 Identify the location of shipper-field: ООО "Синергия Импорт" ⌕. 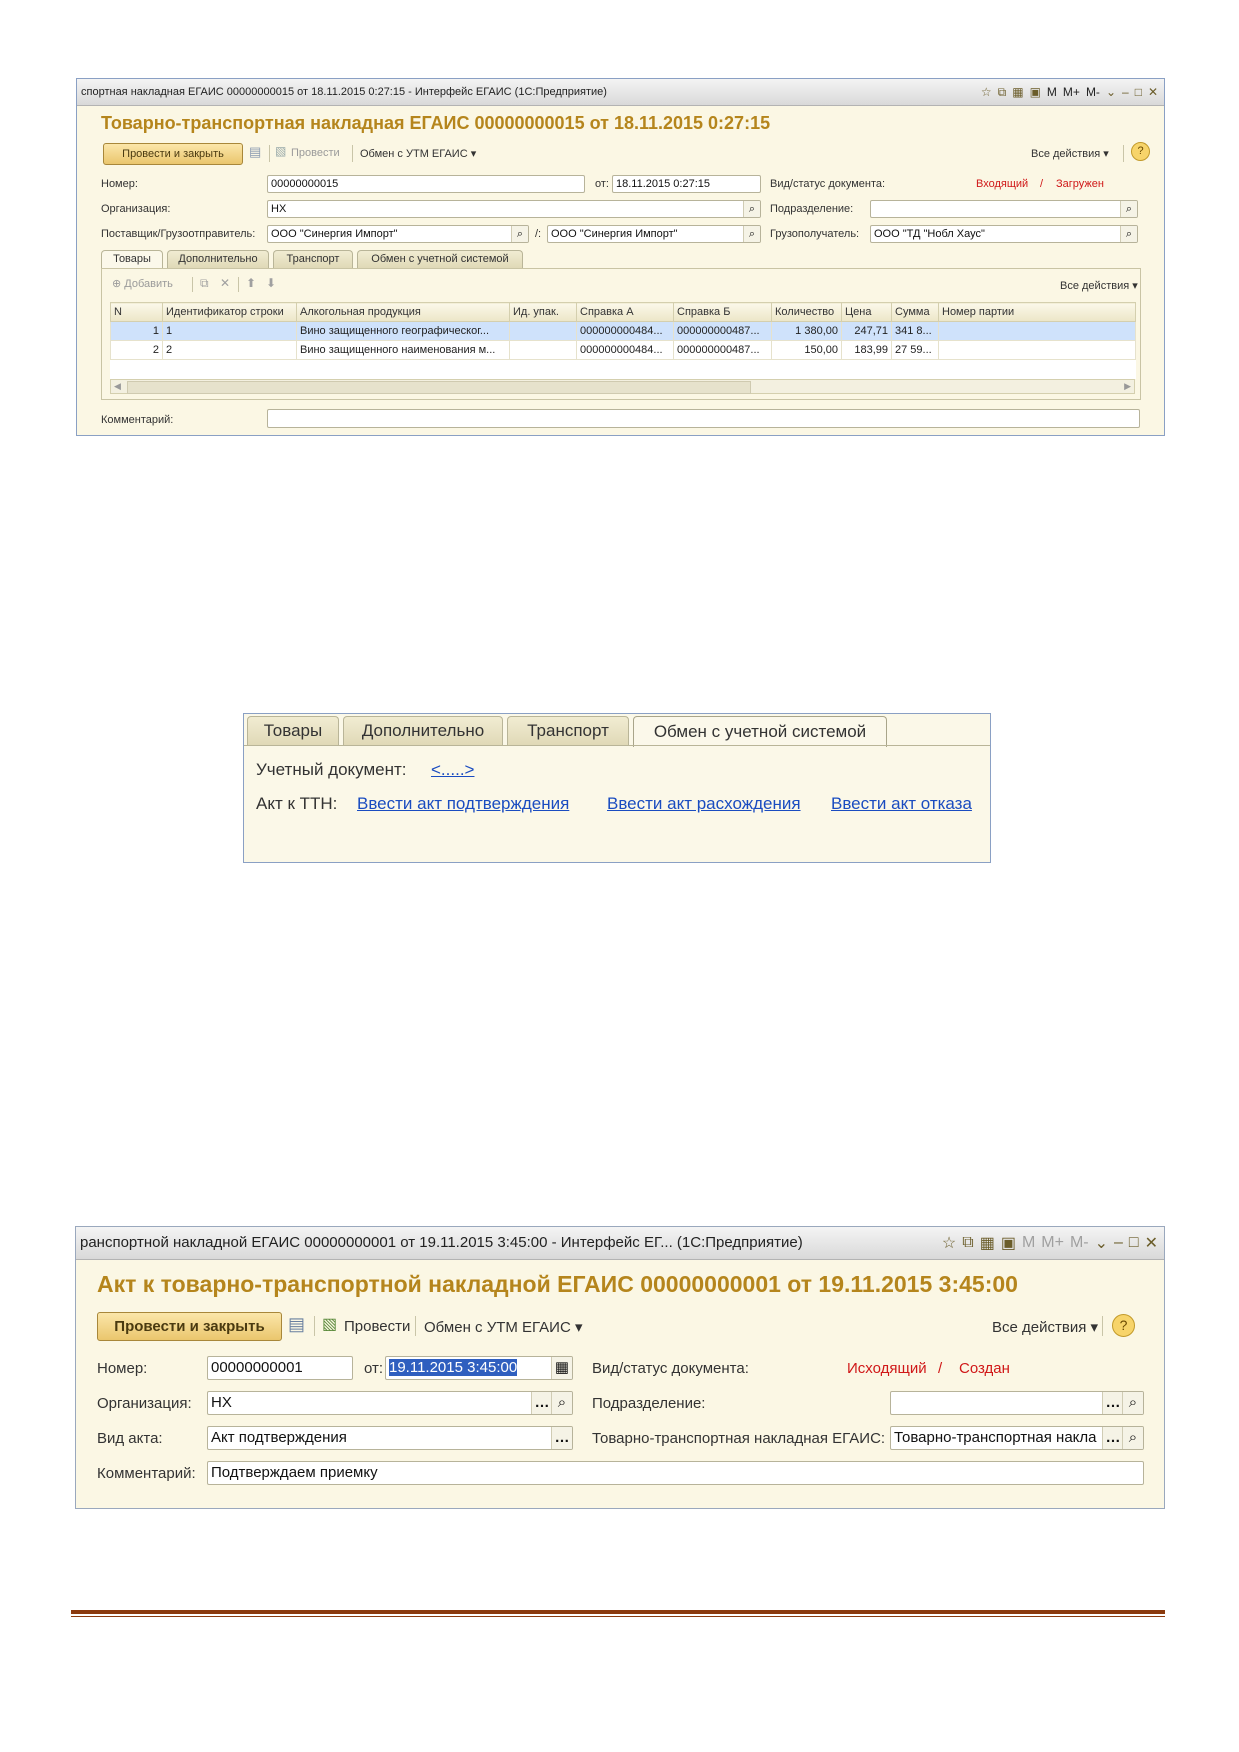
(654, 234).